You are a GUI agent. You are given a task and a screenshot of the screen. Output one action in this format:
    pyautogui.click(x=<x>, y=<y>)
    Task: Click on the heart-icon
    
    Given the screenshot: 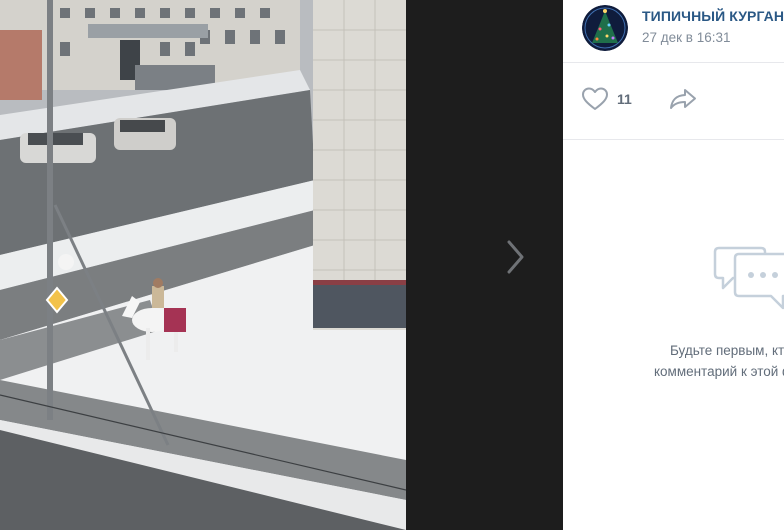 What is the action you would take?
    pyautogui.click(x=595, y=98)
    